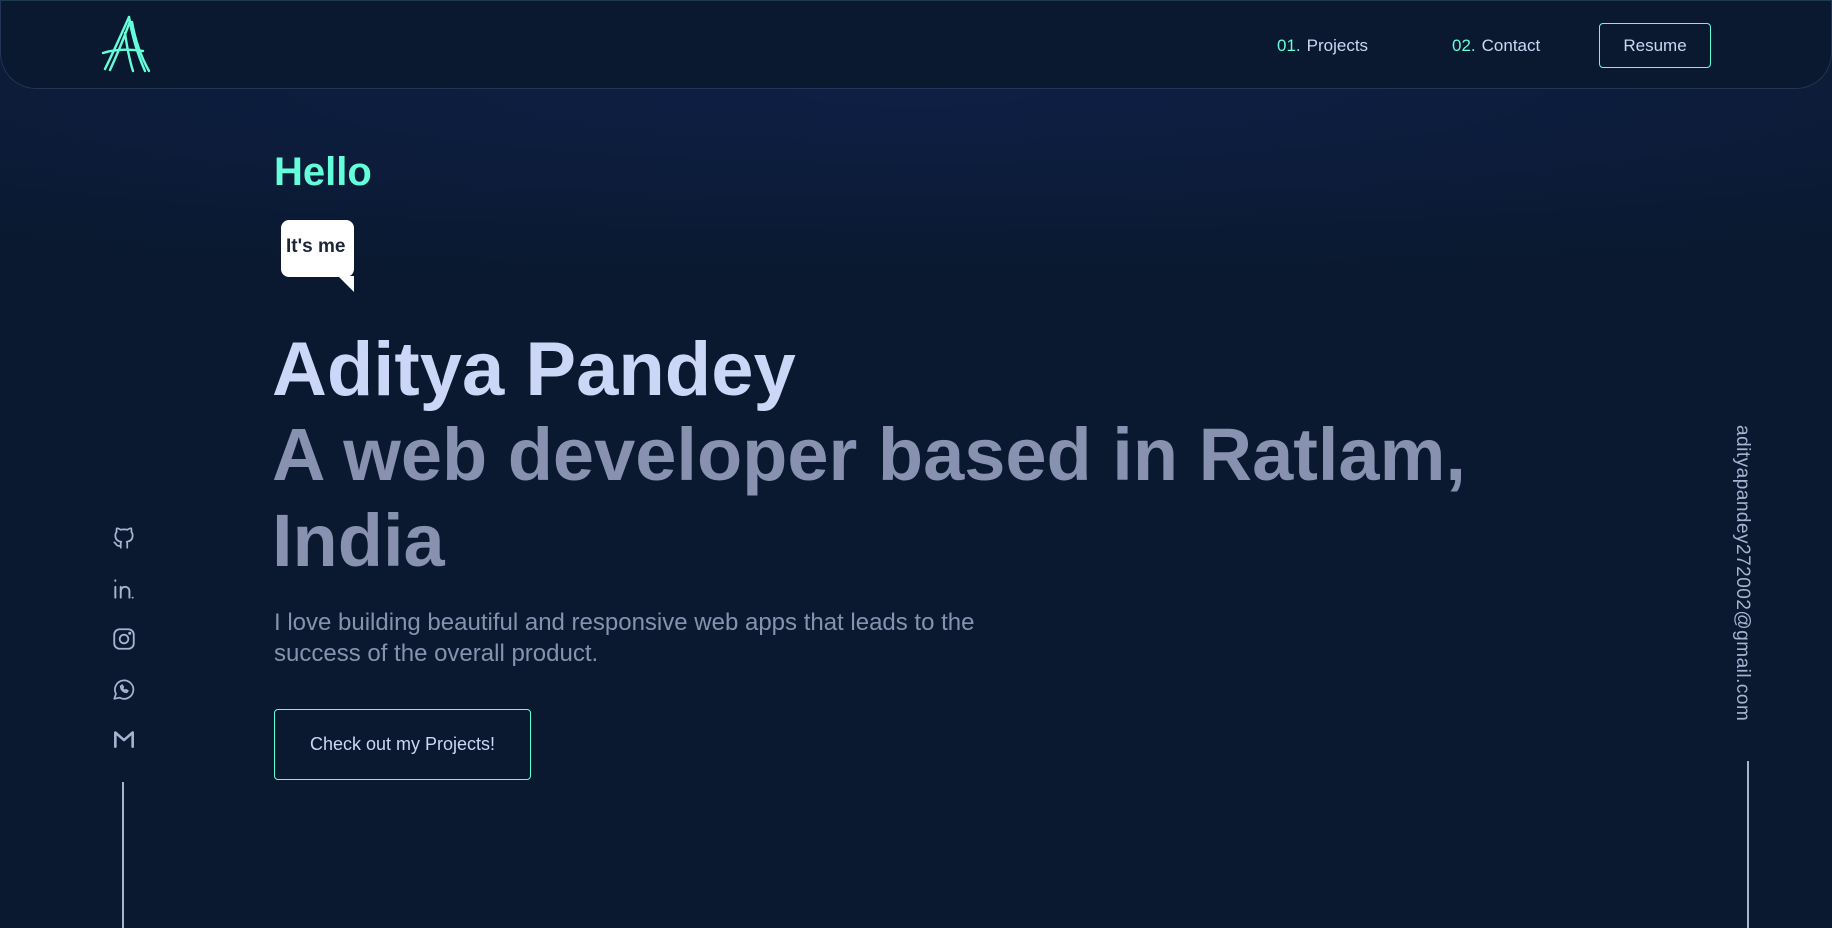 The image size is (1832, 928). I want to click on nav-number: 01., so click(1289, 45).